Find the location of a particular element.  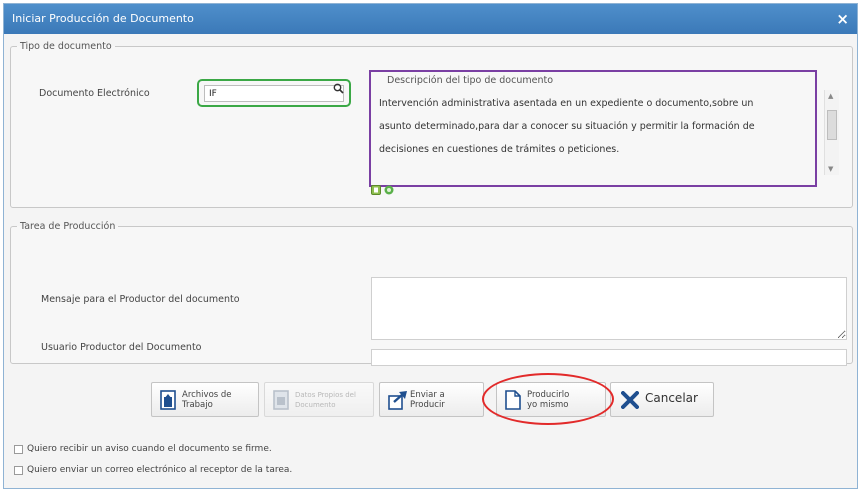

aviso-checkbox is located at coordinates (18, 449).